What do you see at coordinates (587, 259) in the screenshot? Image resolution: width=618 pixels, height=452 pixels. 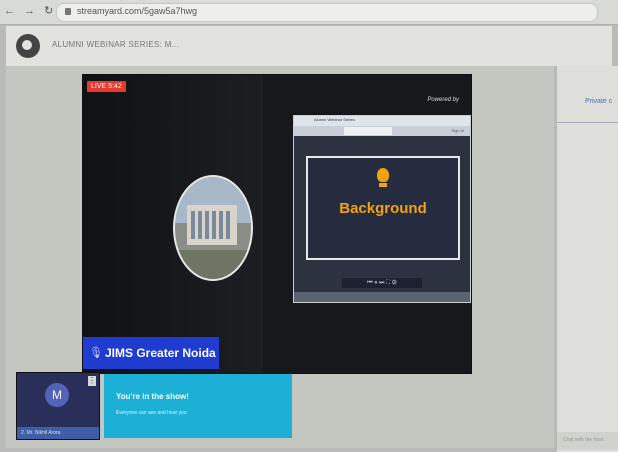 I see `chat-panel: Private c Chat with the host` at bounding box center [587, 259].